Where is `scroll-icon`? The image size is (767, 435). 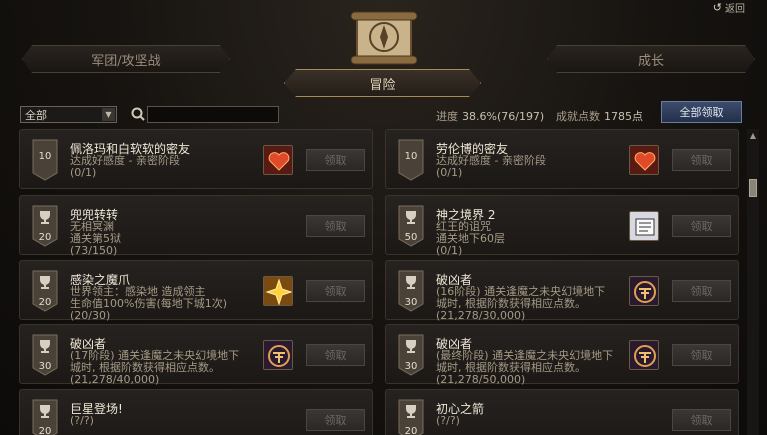
scroll-icon is located at coordinates (644, 226).